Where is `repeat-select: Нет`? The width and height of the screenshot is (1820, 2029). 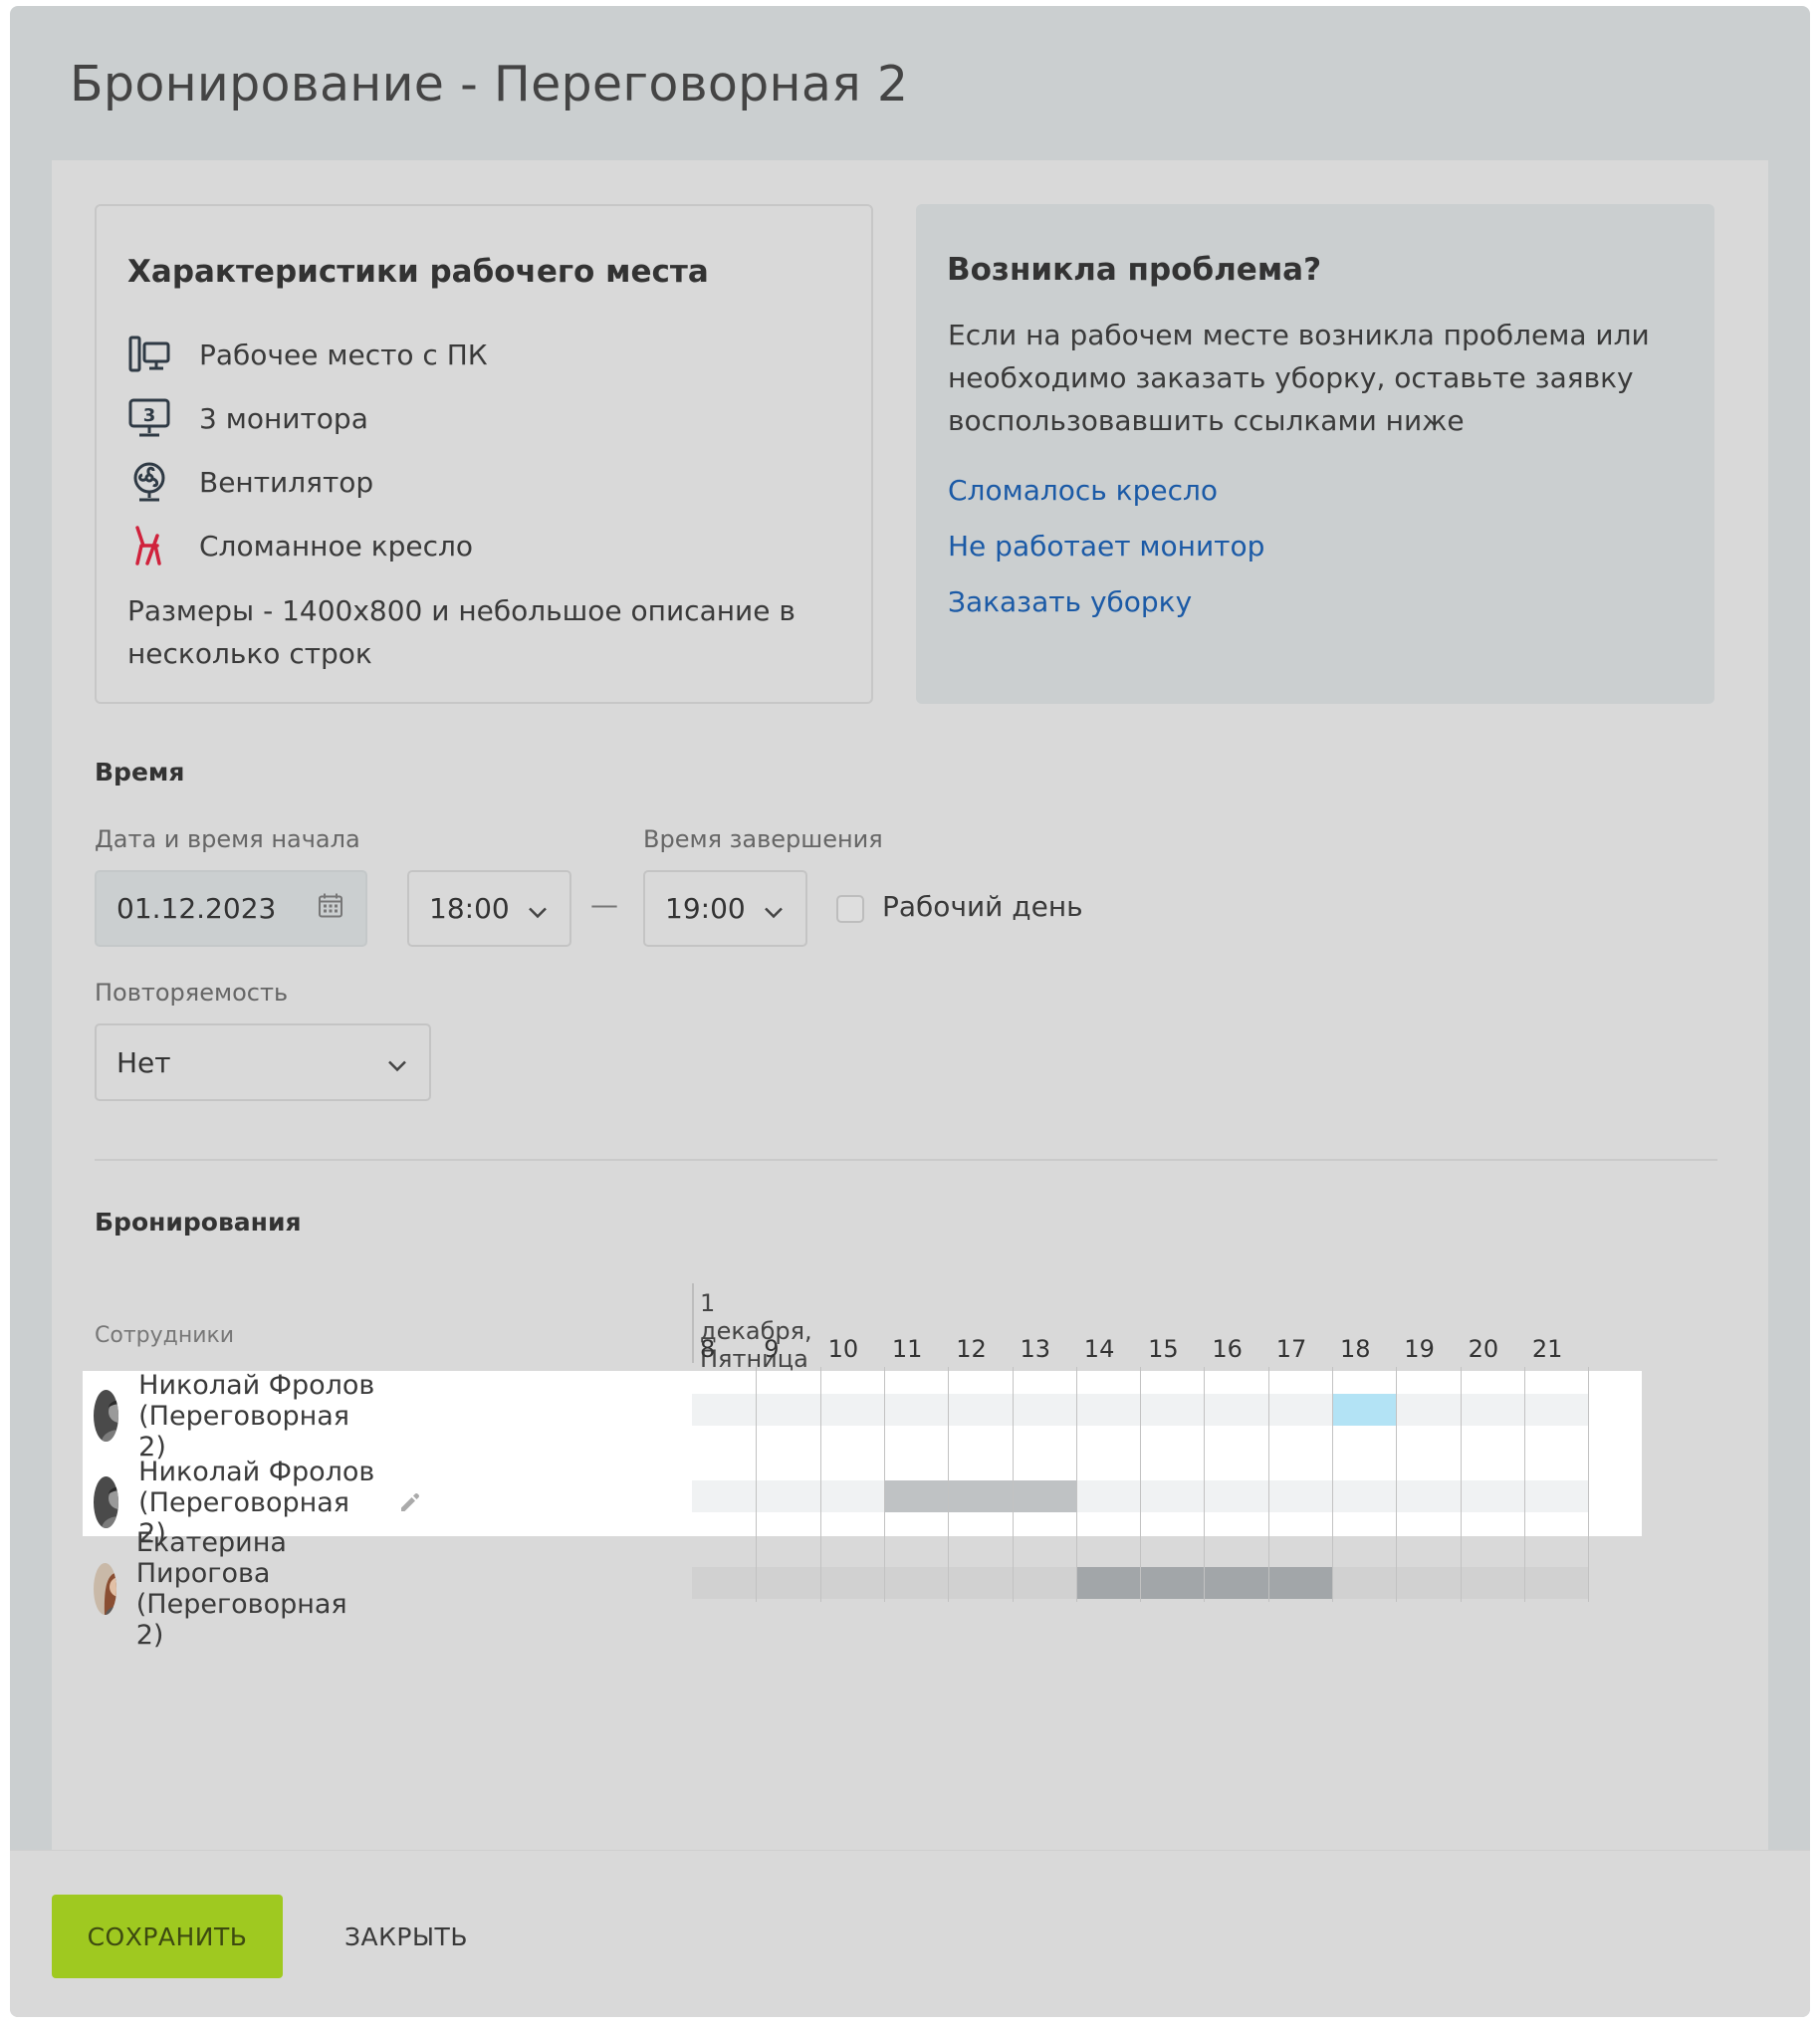 repeat-select: Нет is located at coordinates (263, 1062).